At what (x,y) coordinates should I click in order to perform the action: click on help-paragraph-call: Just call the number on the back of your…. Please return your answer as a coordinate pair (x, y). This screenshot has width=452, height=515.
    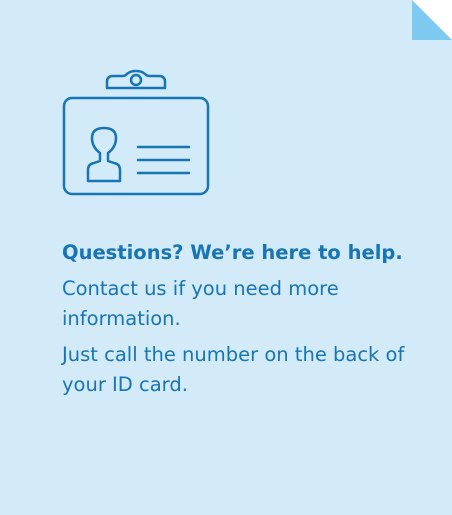
    Looking at the image, I should click on (233, 369).